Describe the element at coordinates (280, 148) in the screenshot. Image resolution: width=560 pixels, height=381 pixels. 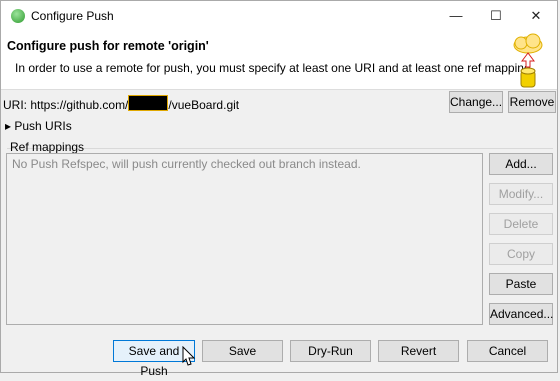
I see `ref-mappings-divider` at that location.